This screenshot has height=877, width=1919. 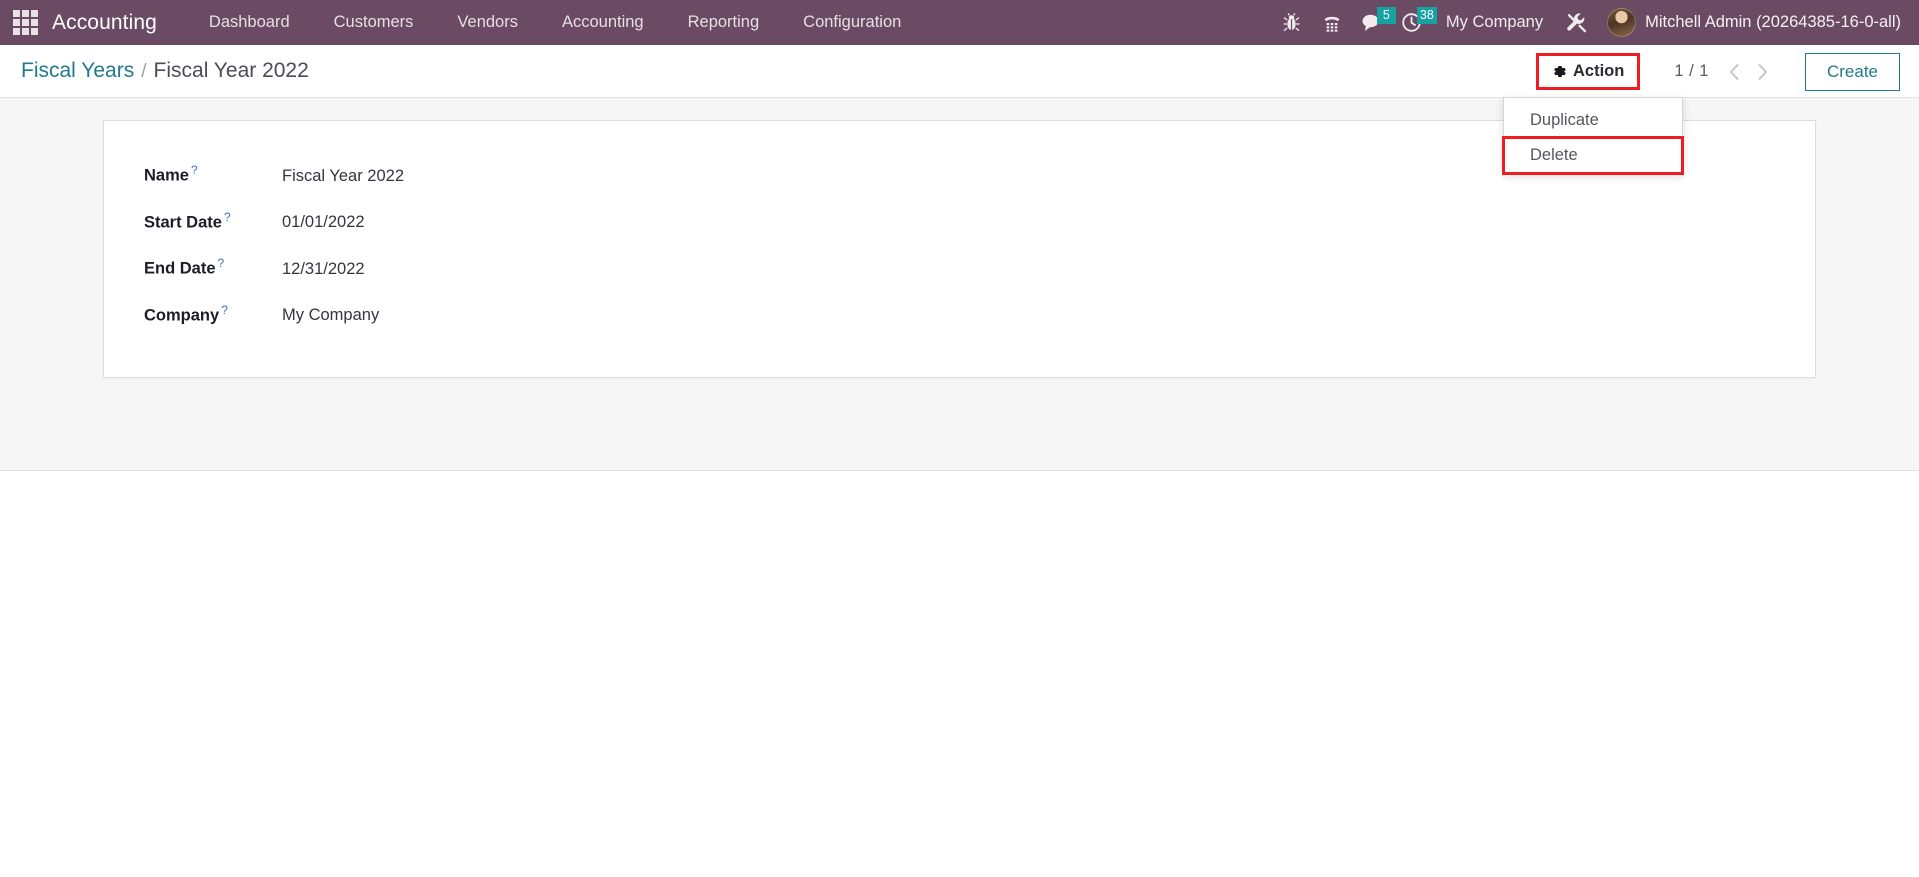 I want to click on chevron-right-icon, so click(x=1762, y=72).